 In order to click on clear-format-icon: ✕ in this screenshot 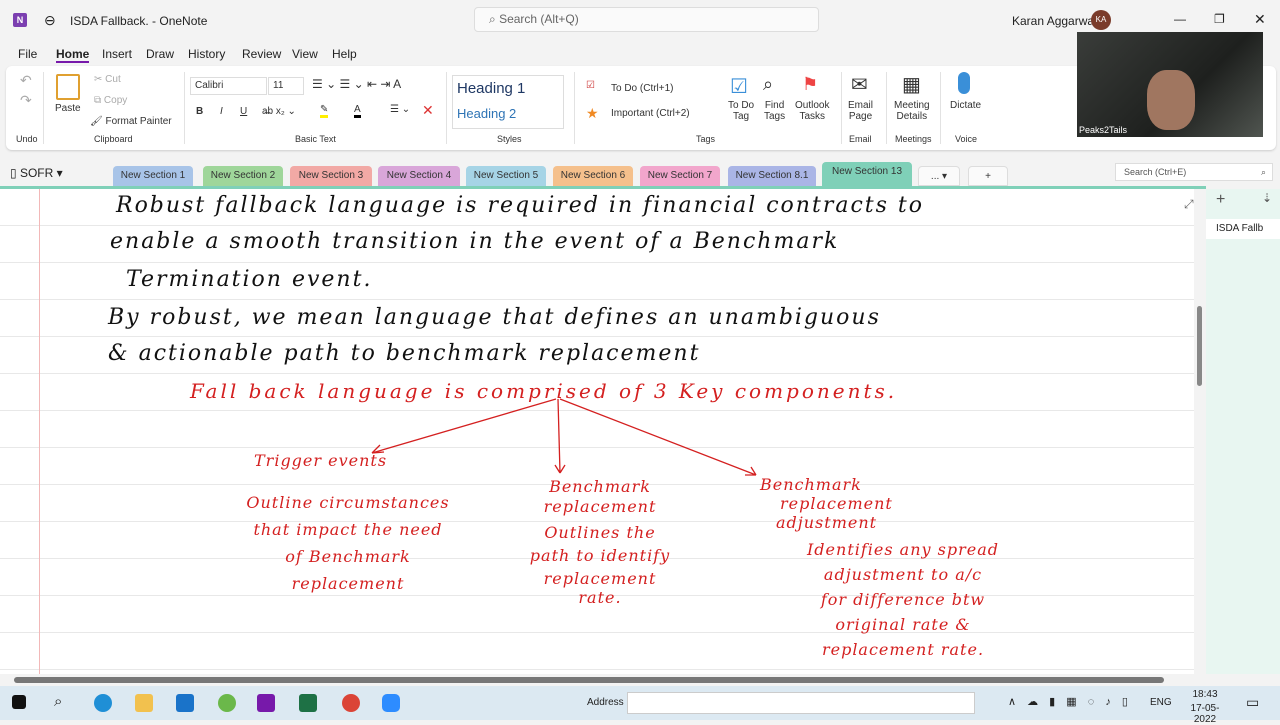, I will do `click(428, 110)`.